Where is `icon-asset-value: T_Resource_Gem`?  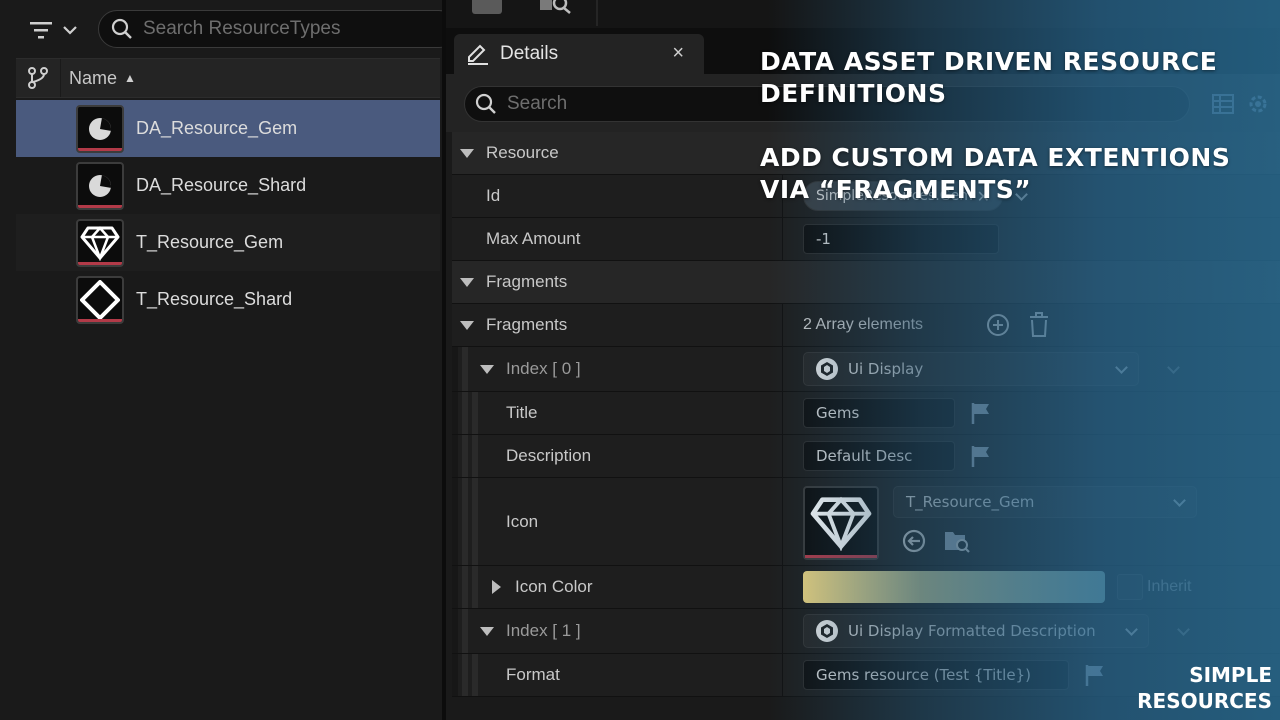
icon-asset-value: T_Resource_Gem is located at coordinates (970, 502).